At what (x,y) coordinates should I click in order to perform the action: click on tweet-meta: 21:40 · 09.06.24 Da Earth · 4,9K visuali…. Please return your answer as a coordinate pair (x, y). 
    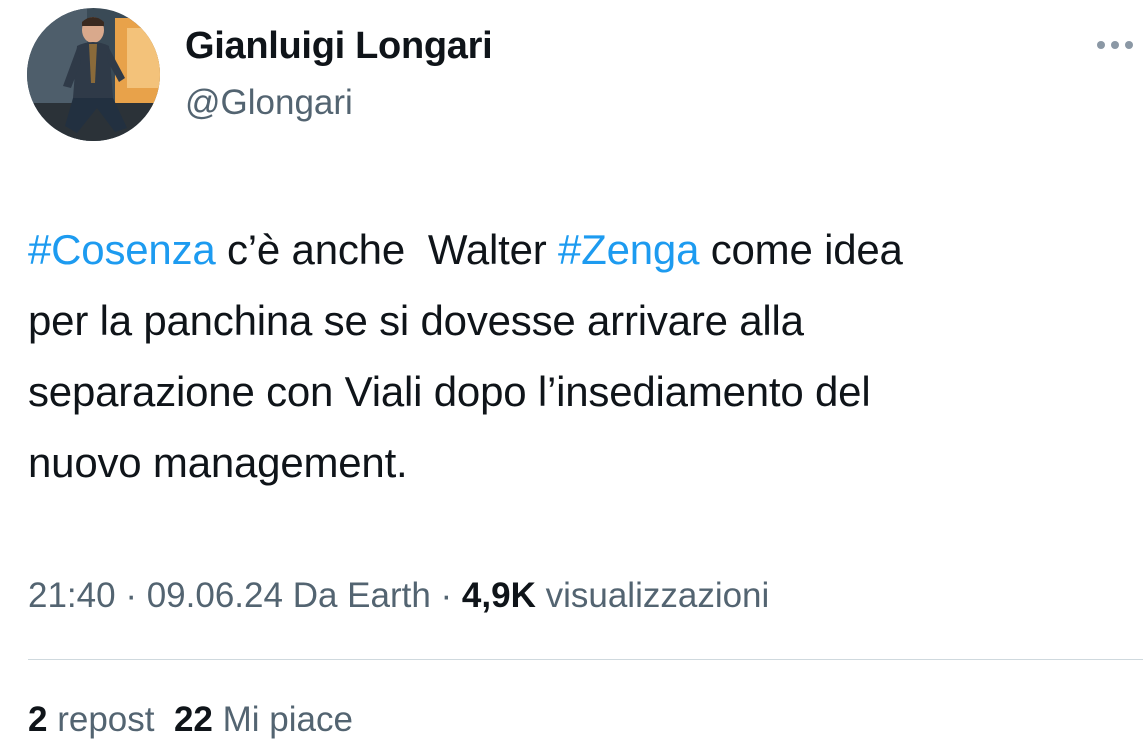
    Looking at the image, I should click on (398, 596).